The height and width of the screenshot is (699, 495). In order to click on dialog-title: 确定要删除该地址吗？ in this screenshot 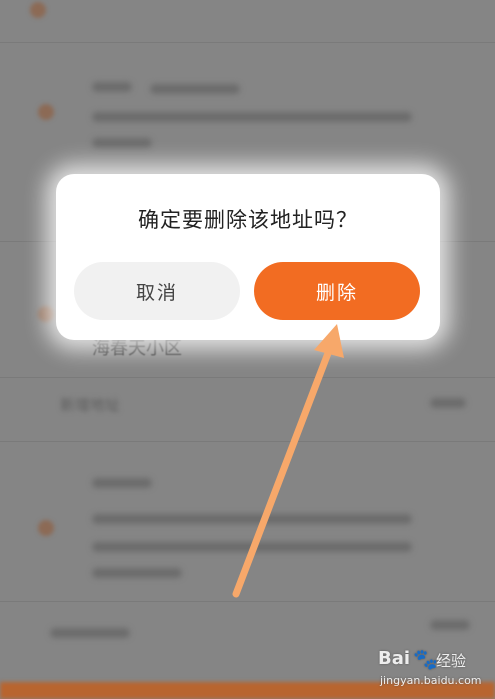, I will do `click(248, 220)`.